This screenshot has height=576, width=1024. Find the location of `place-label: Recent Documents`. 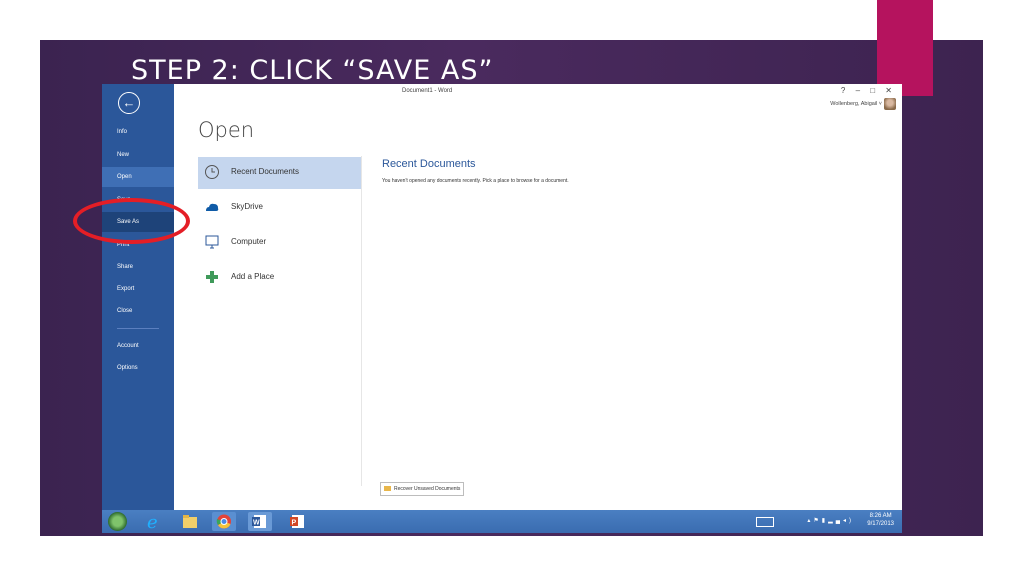

place-label: Recent Documents is located at coordinates (265, 171).